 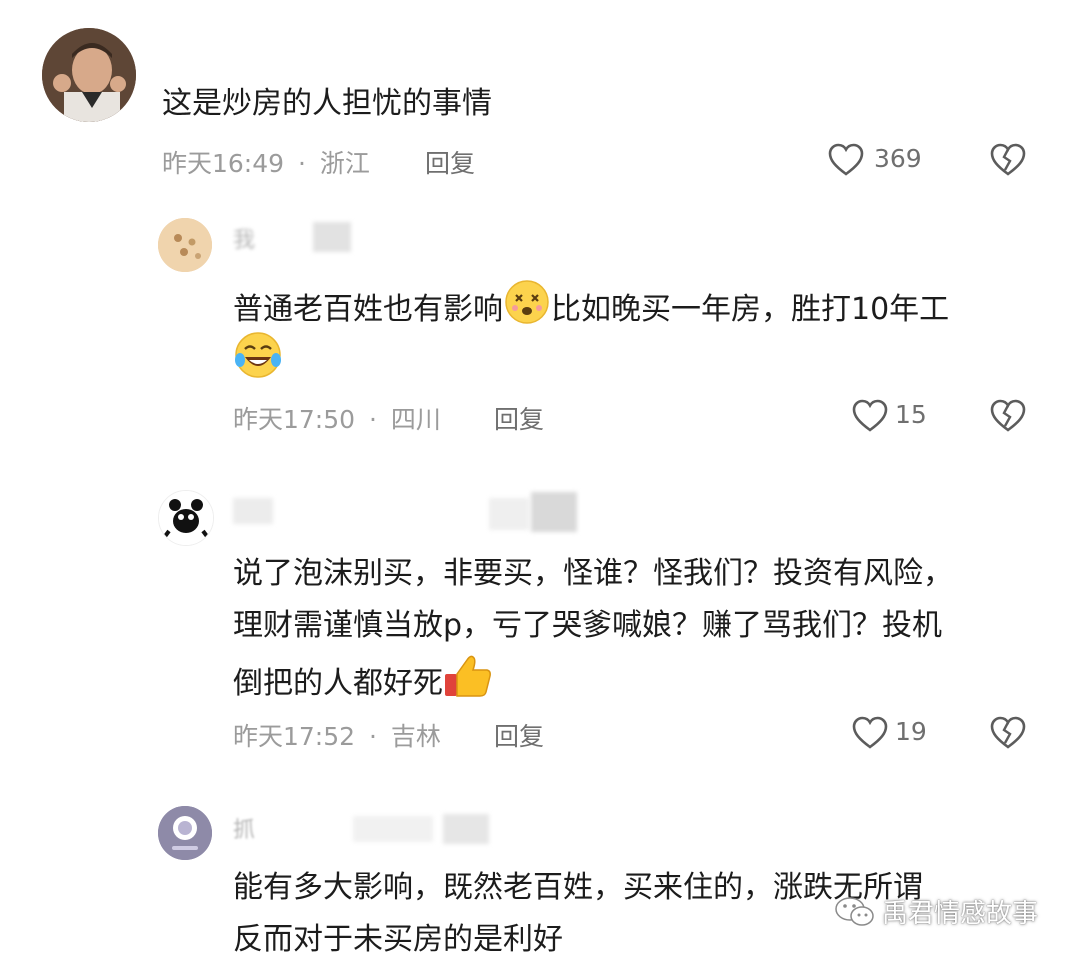 What do you see at coordinates (294, 419) in the screenshot?
I see `comment-time: 昨天17:50` at bounding box center [294, 419].